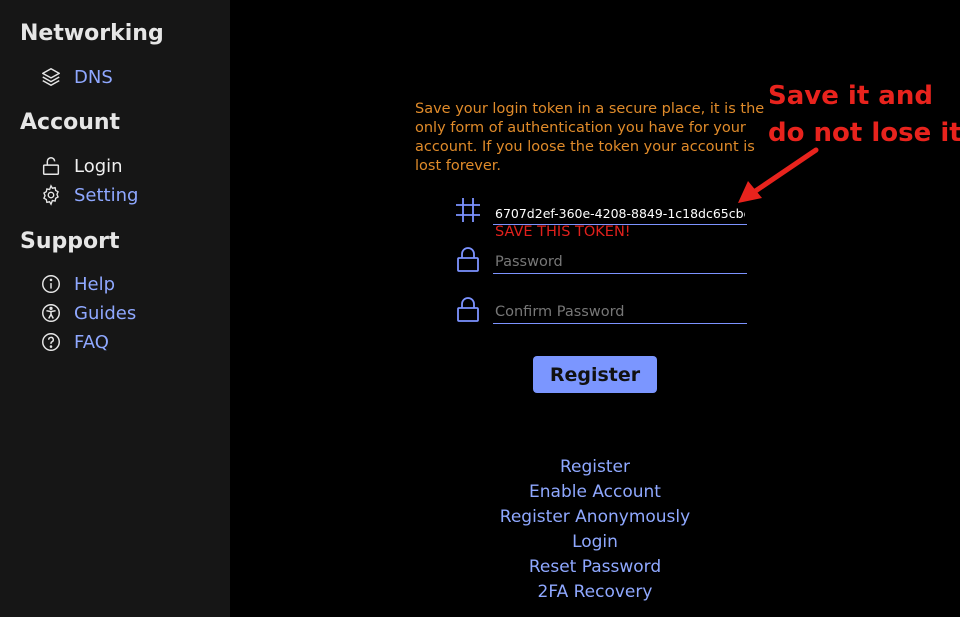  I want to click on sidebar-item-label: Login, so click(98, 166).